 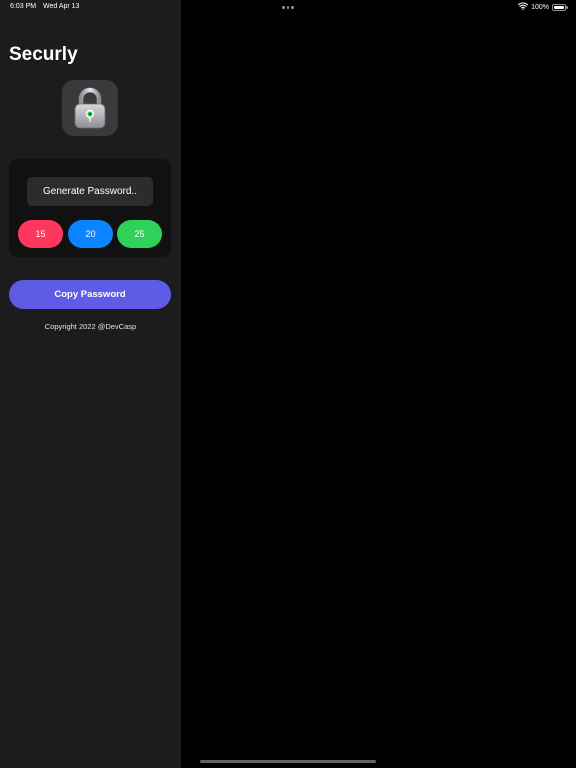 I want to click on length-25-label: 25, so click(x=139, y=234).